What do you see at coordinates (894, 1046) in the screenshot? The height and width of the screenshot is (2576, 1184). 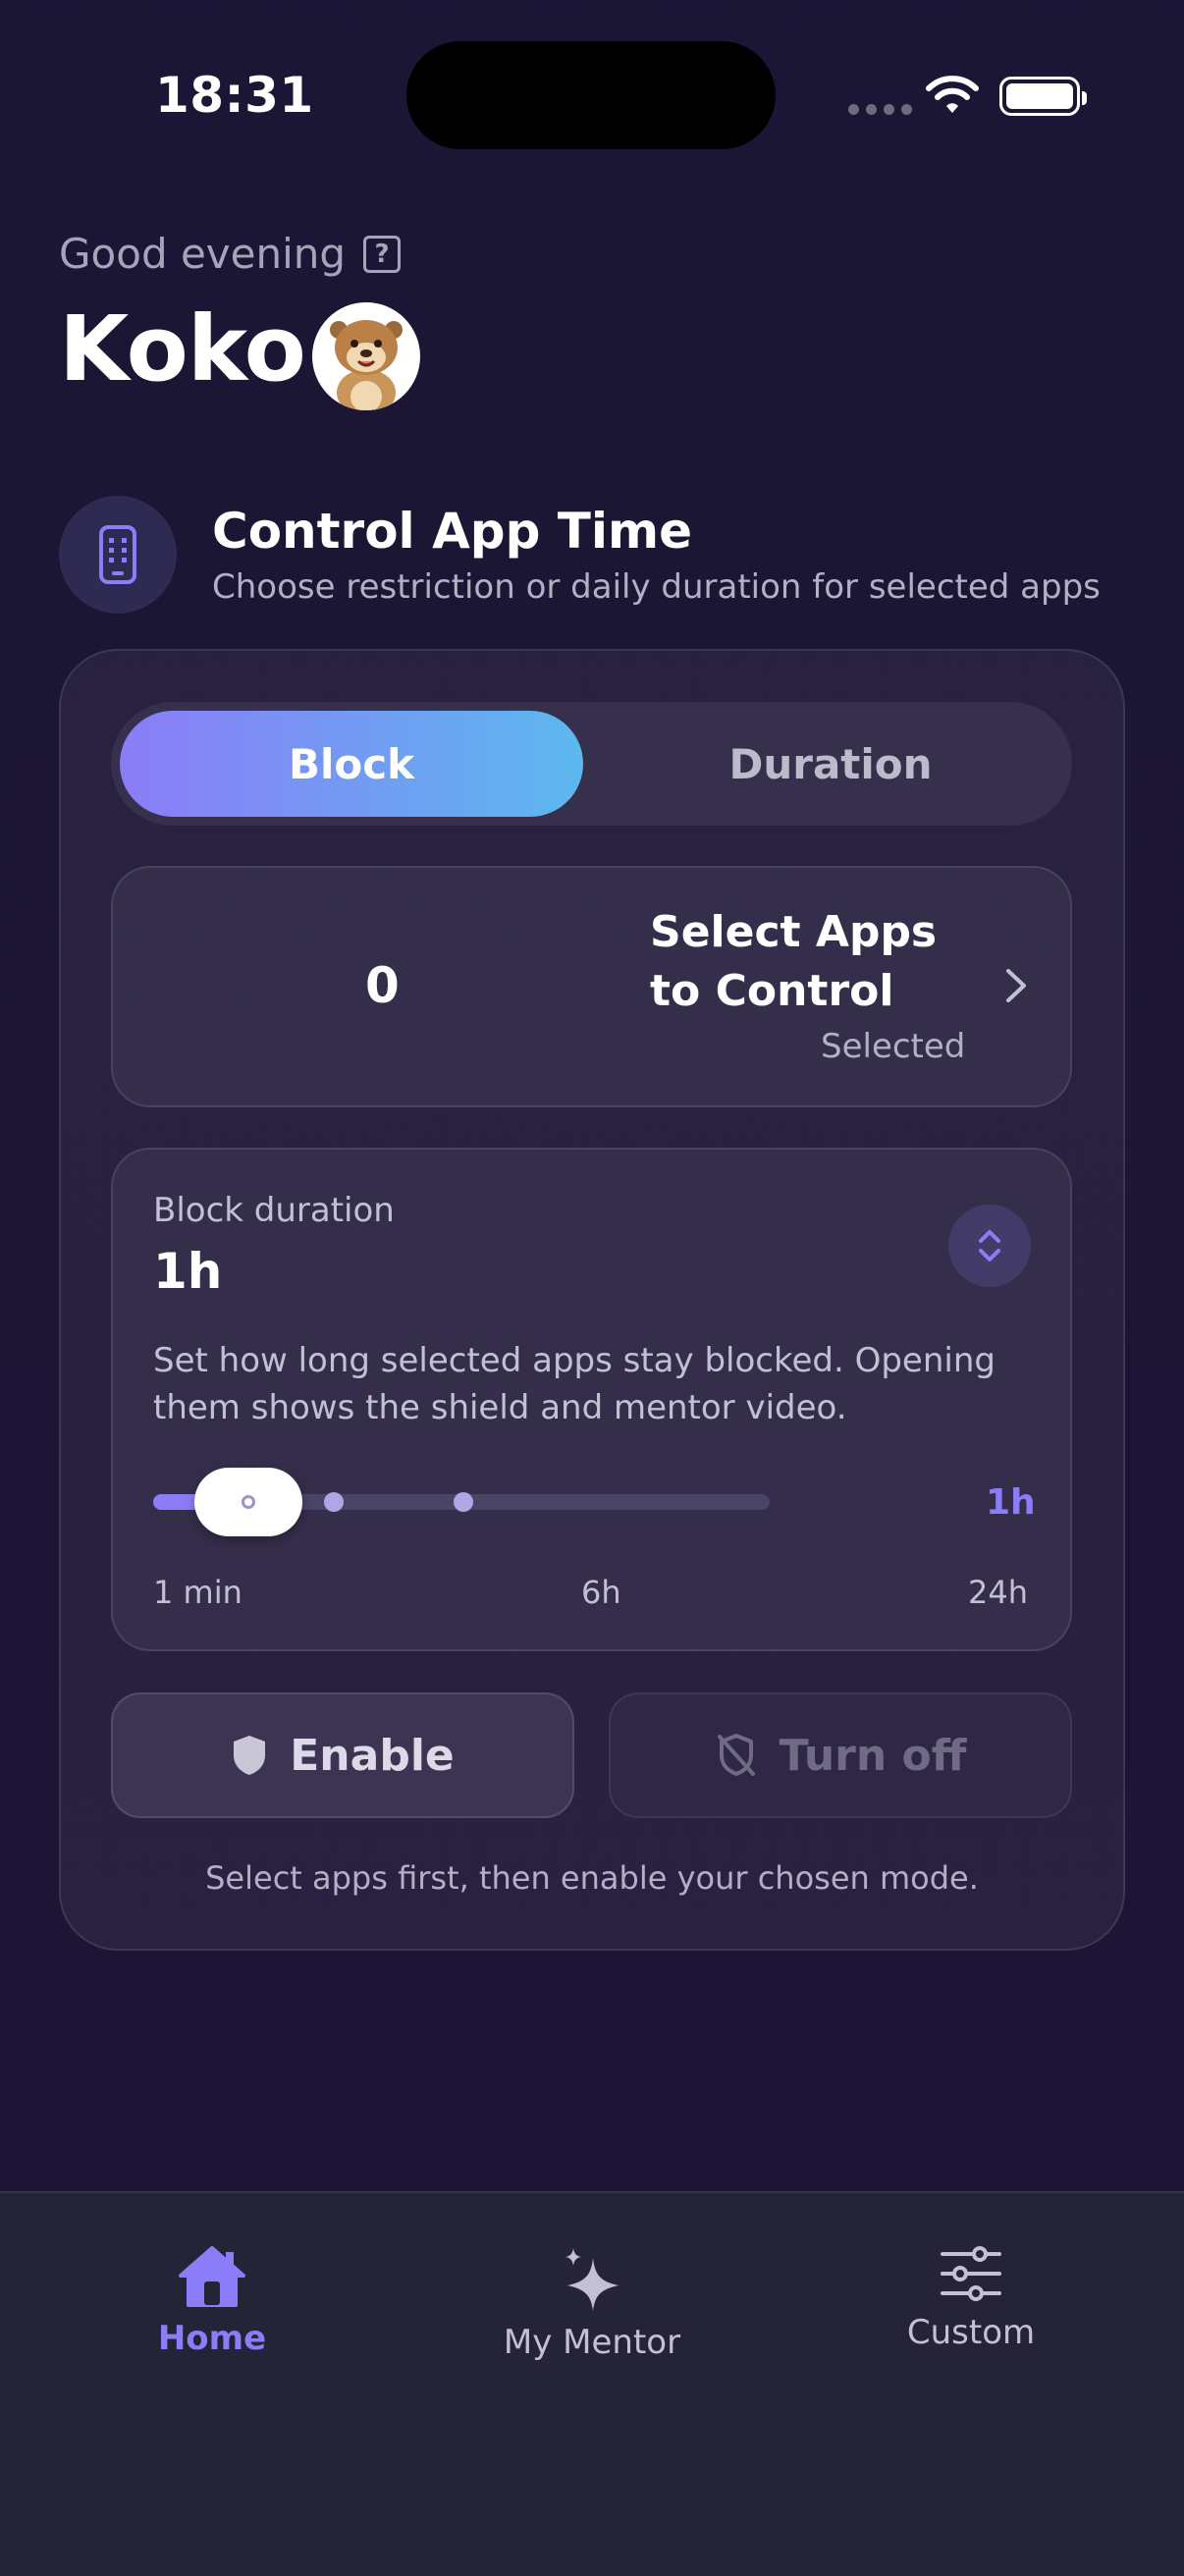 I see `apps-selected-label: Selected` at bounding box center [894, 1046].